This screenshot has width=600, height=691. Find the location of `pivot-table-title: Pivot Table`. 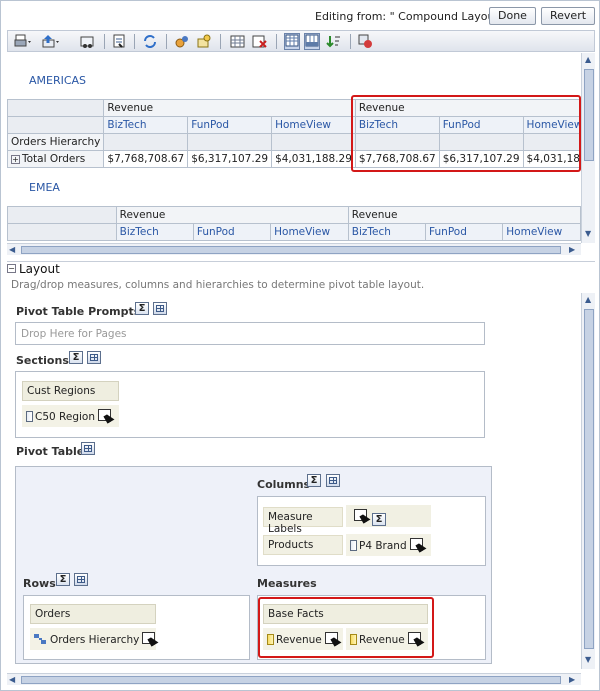

pivot-table-title: Pivot Table is located at coordinates (50, 451).